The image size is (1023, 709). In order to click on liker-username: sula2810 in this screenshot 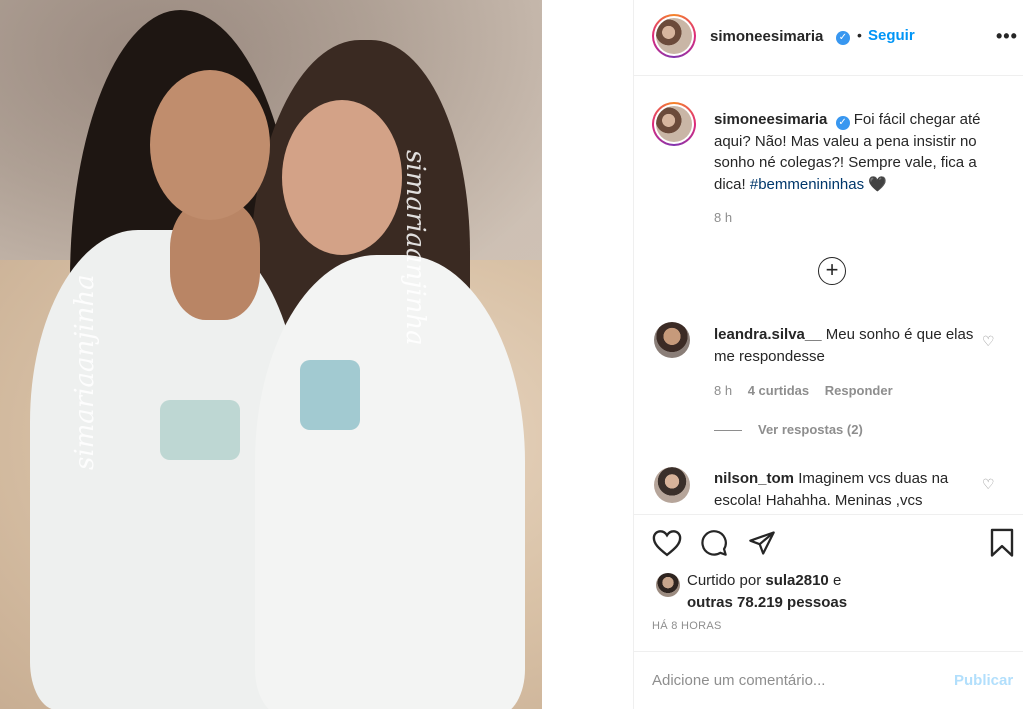, I will do `click(796, 580)`.